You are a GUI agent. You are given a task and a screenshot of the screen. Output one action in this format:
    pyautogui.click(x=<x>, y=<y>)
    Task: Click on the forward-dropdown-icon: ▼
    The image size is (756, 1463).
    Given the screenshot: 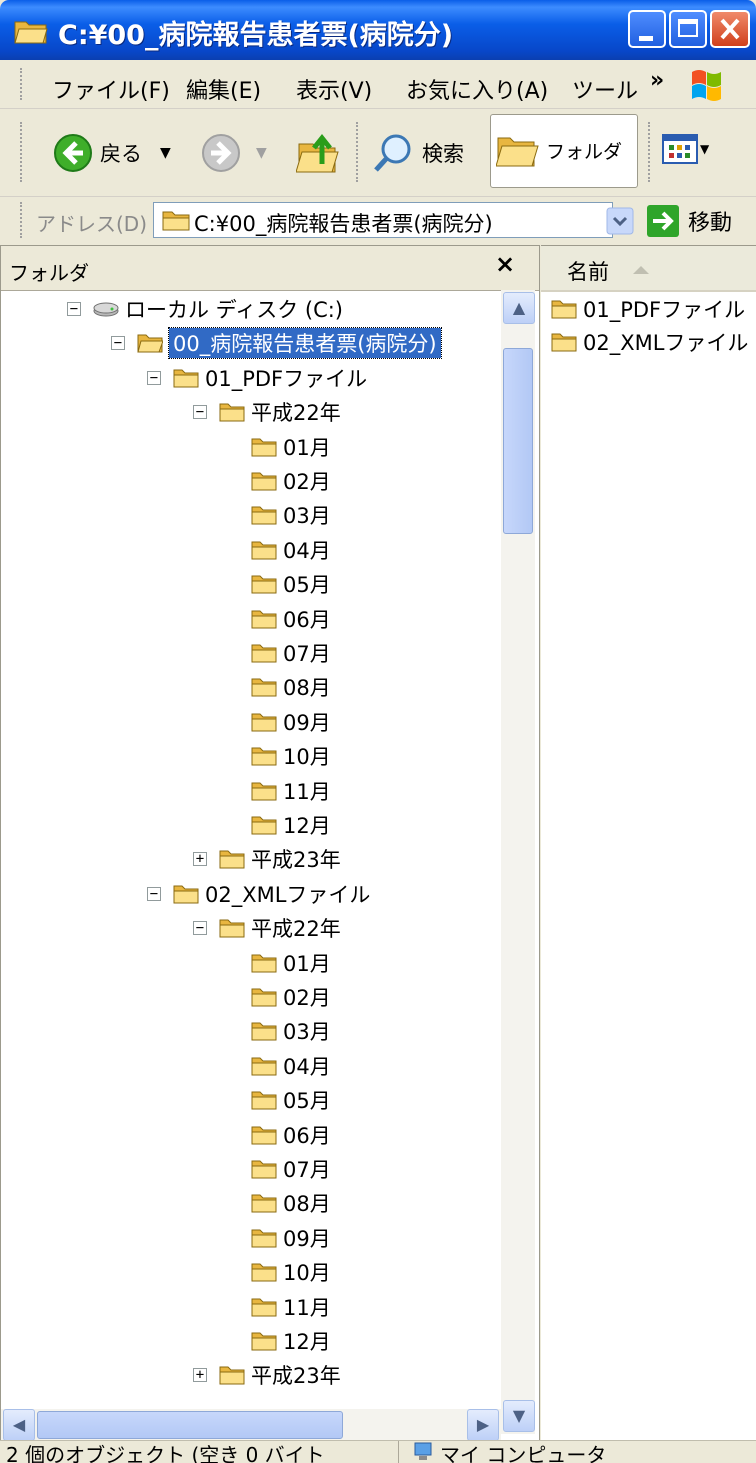 What is the action you would take?
    pyautogui.click(x=261, y=153)
    